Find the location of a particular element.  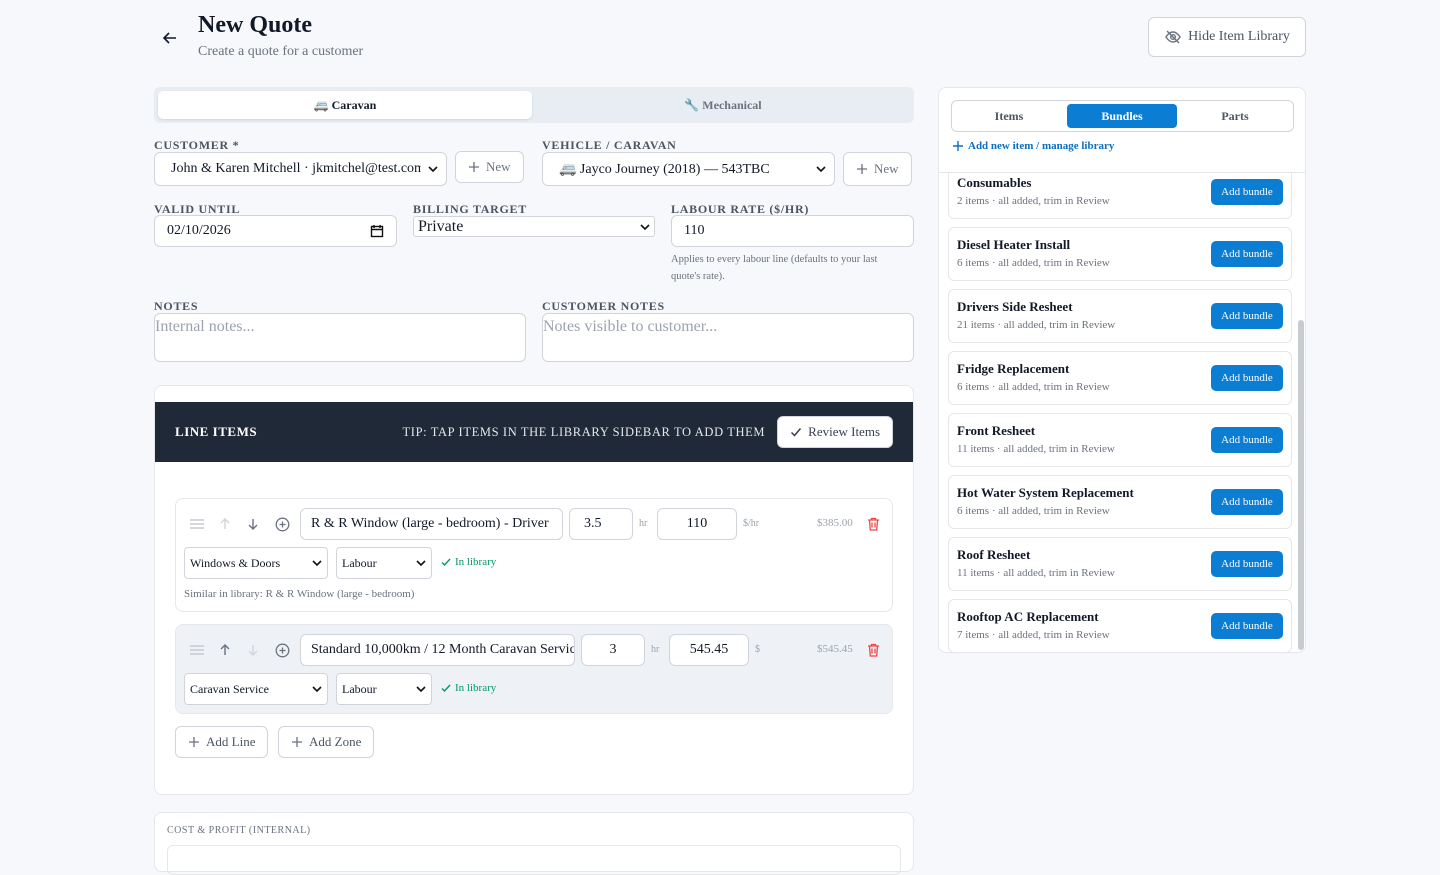

category-select: Windows & Doors is located at coordinates (256, 563).